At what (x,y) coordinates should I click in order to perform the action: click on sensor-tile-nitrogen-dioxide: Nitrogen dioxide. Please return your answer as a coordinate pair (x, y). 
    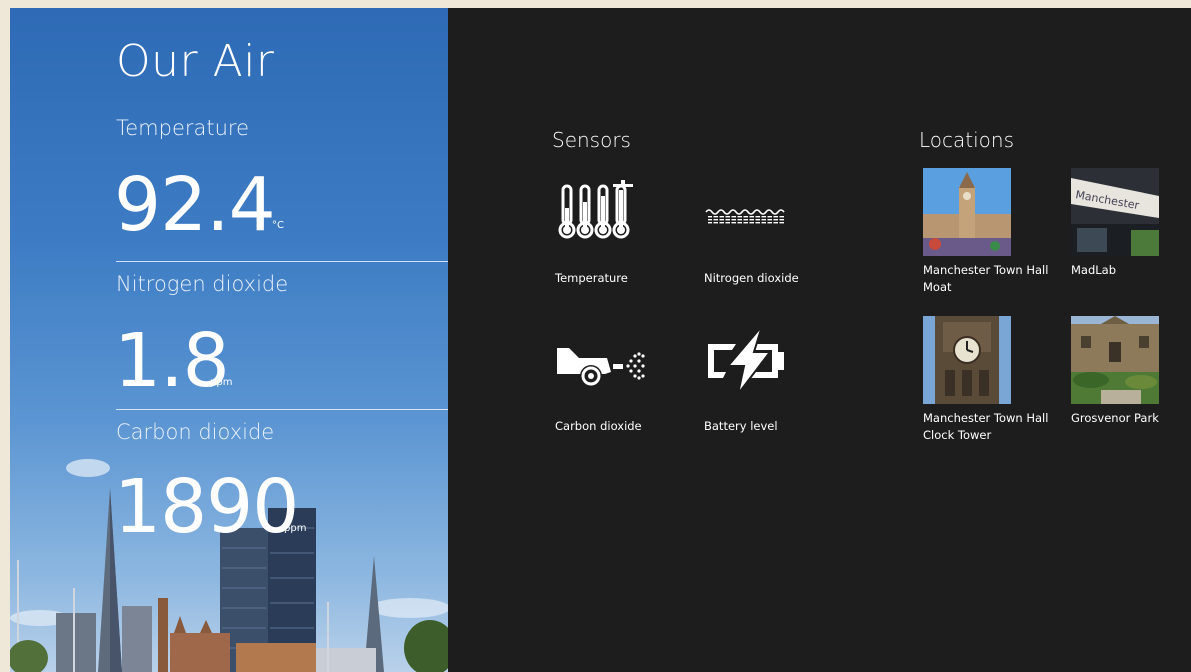
    Looking at the image, I should click on (774, 245).